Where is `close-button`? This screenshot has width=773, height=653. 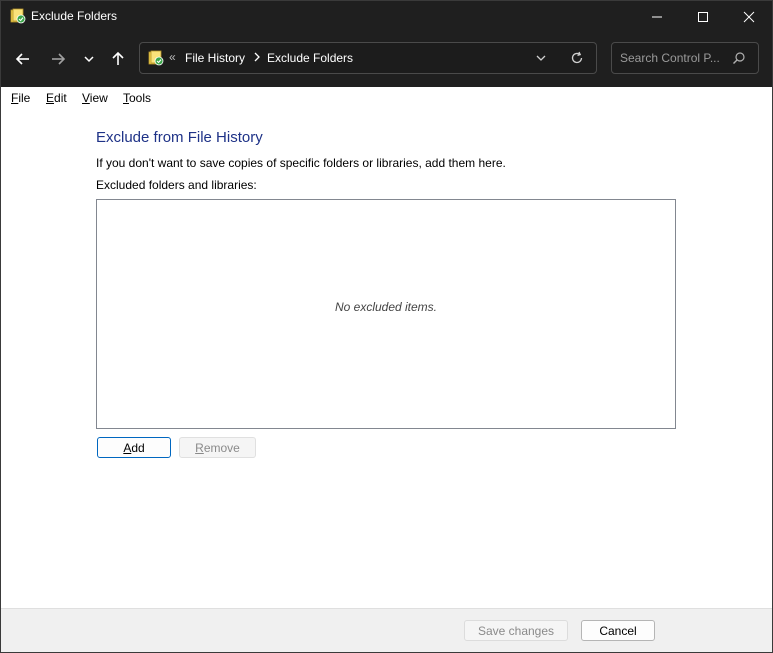 close-button is located at coordinates (749, 16).